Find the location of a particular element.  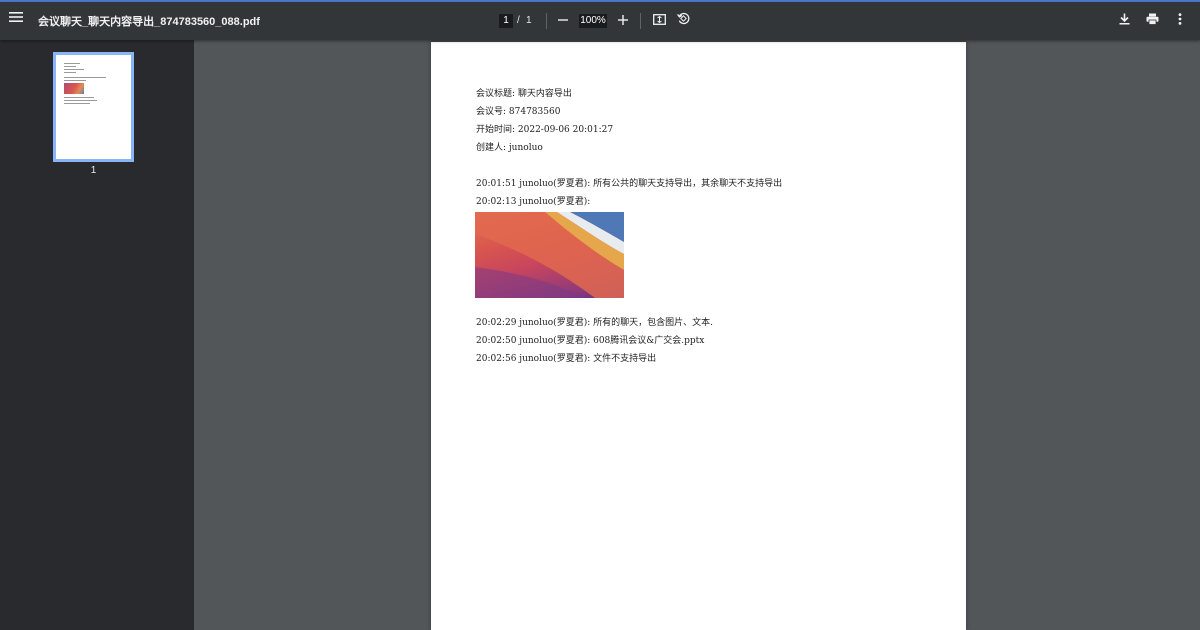

menu-icon is located at coordinates (16, 19).